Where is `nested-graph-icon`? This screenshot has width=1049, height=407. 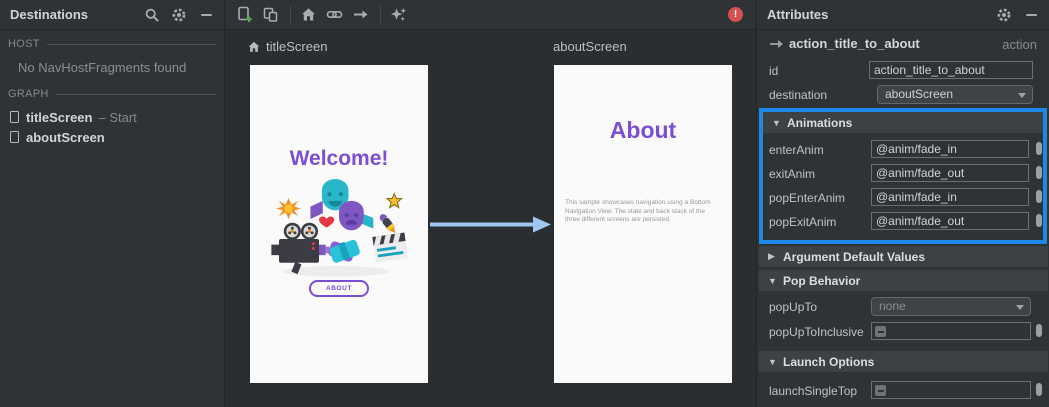 nested-graph-icon is located at coordinates (270, 14).